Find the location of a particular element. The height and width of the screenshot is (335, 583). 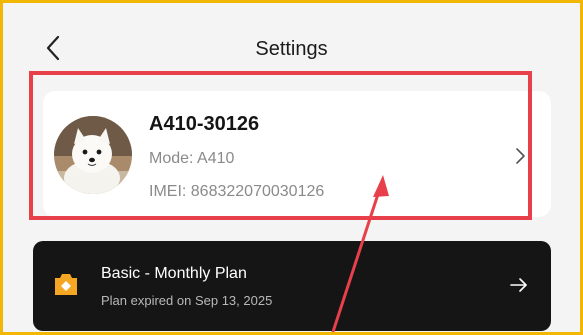

device-mode: Mode: A410 is located at coordinates (192, 158).